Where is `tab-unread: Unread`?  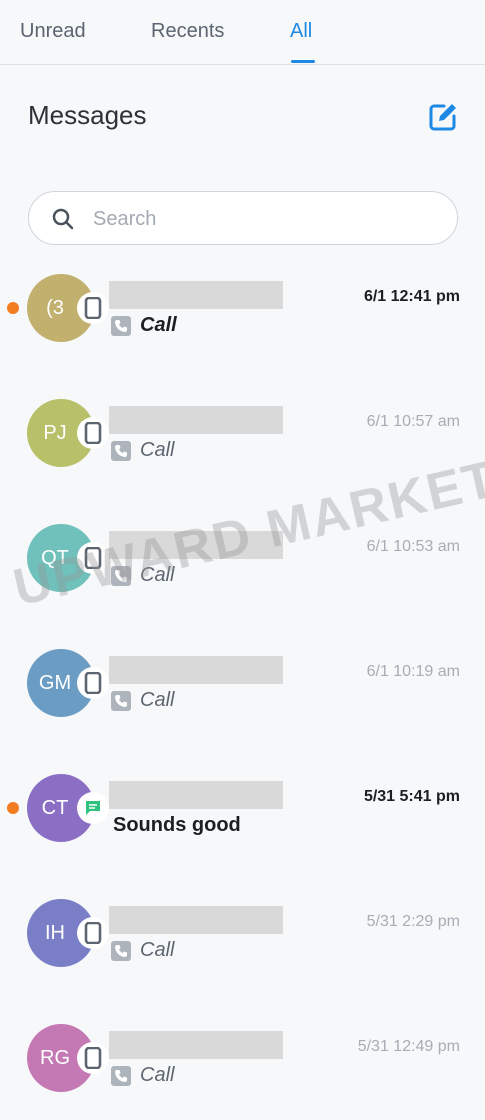
tab-unread: Unread is located at coordinates (53, 31).